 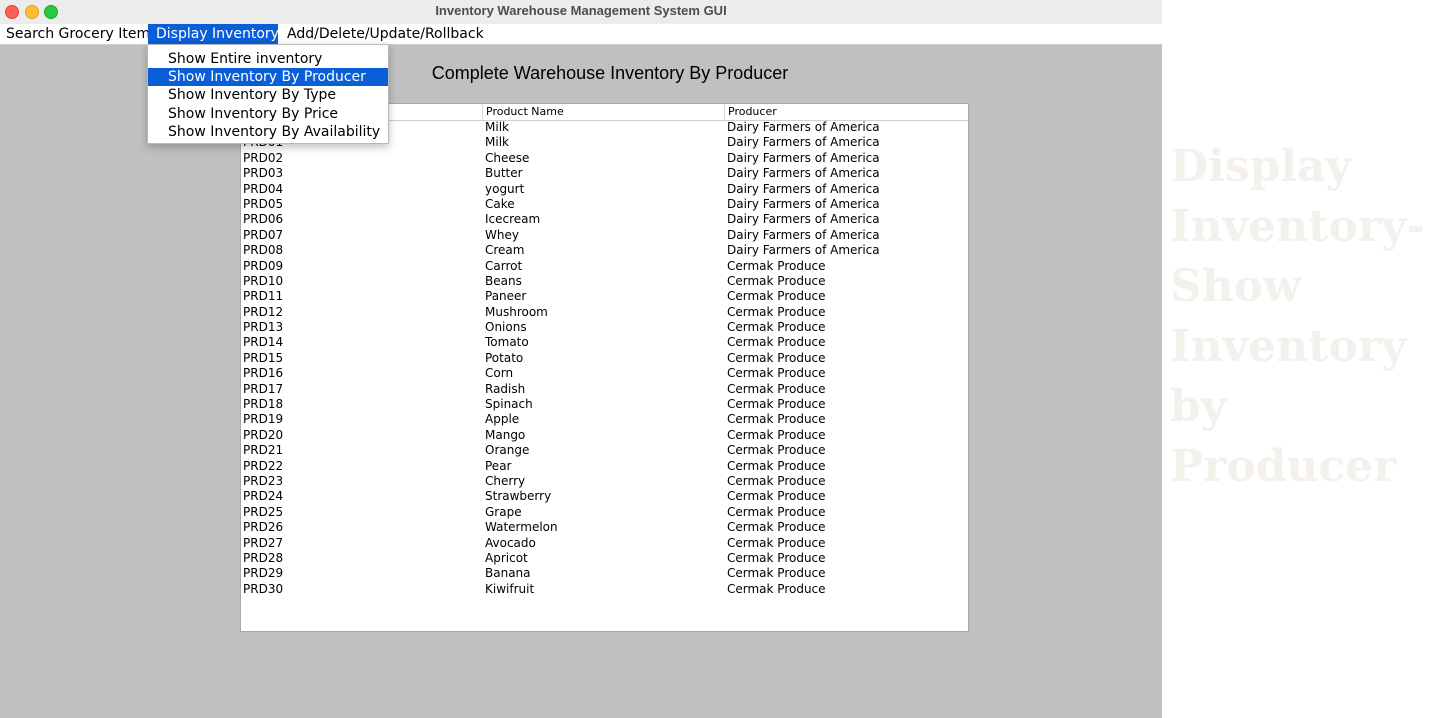 I want to click on menu-item-show-inventory-by-availability: Show Inventory By Availability, so click(x=268, y=132).